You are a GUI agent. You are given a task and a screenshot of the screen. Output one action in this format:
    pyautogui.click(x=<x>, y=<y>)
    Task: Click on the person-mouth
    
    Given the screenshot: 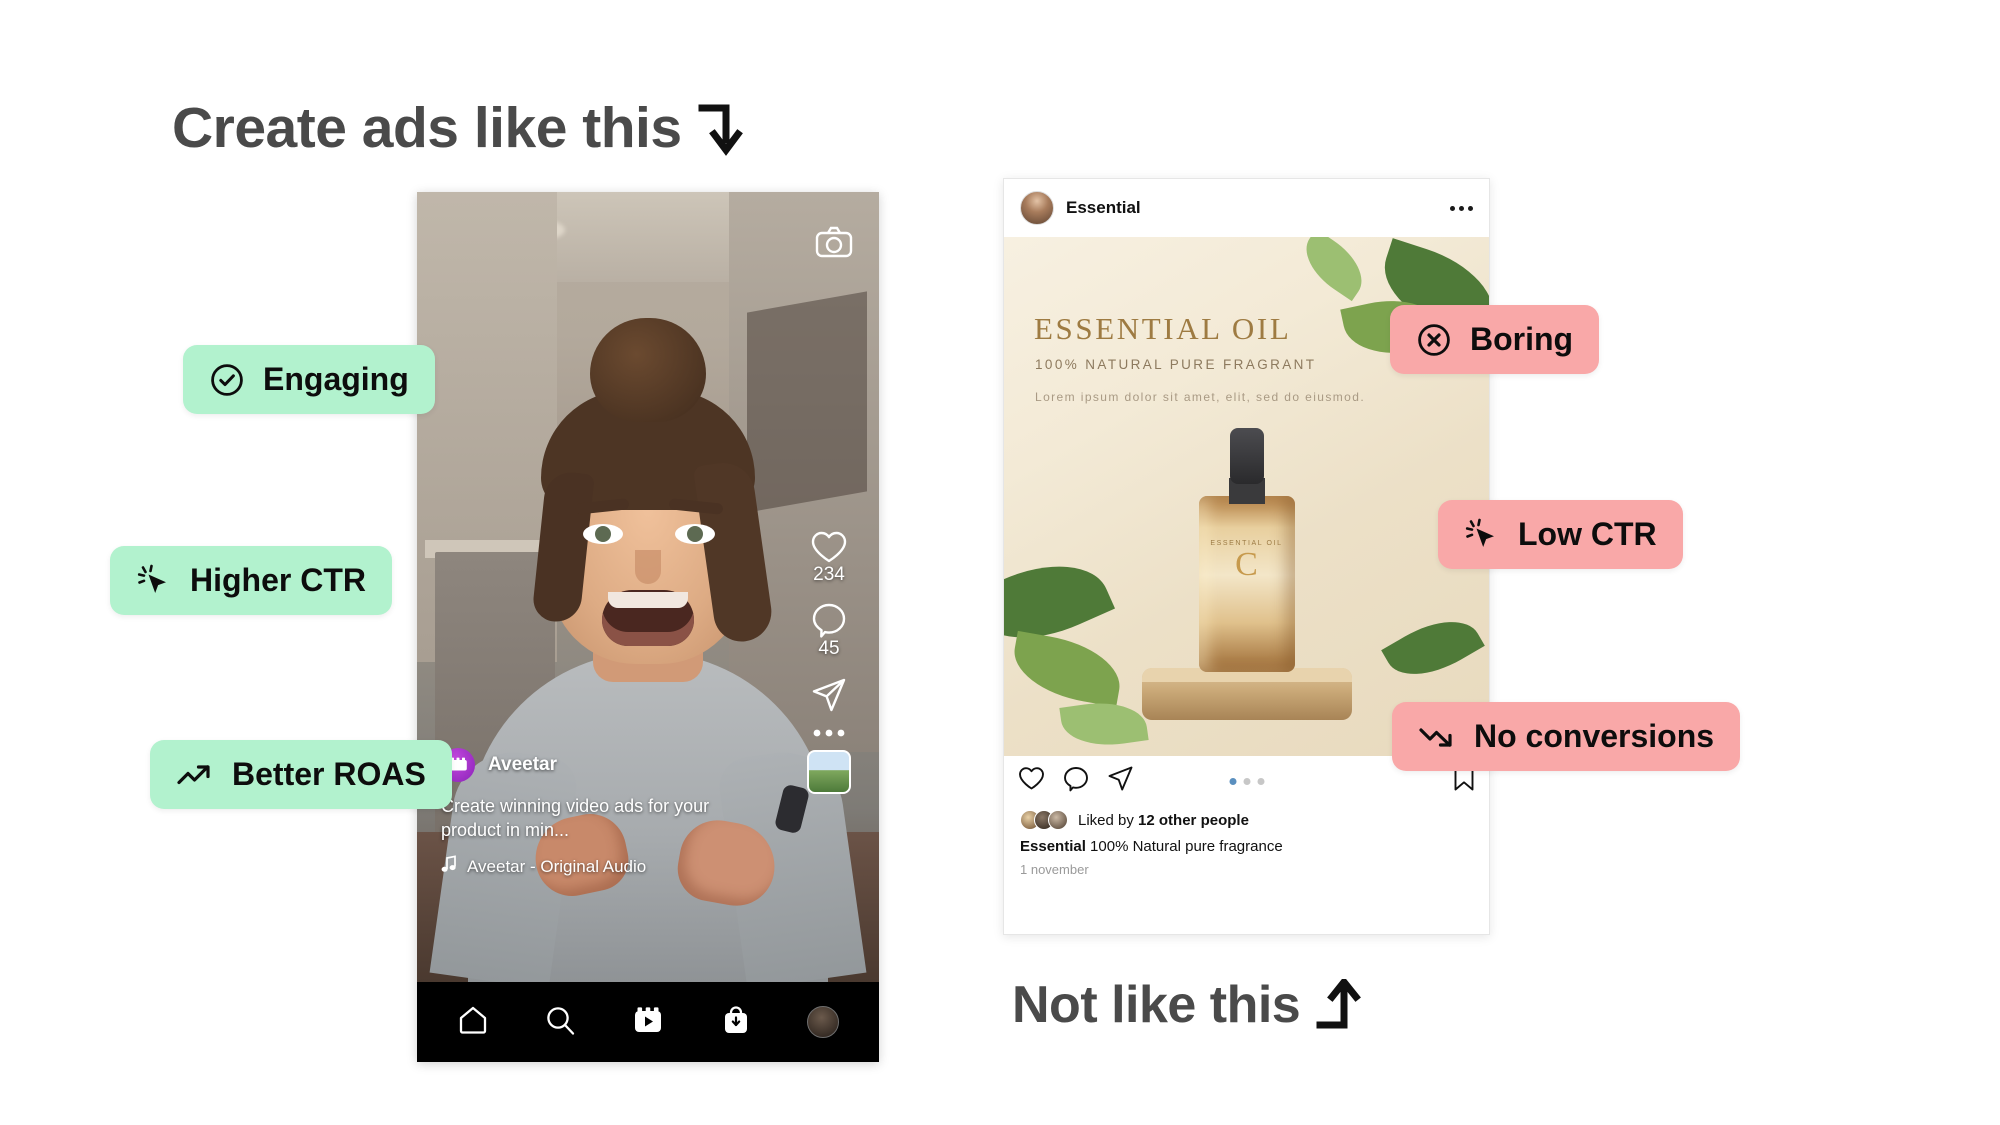 What is the action you would take?
    pyautogui.click(x=648, y=618)
    